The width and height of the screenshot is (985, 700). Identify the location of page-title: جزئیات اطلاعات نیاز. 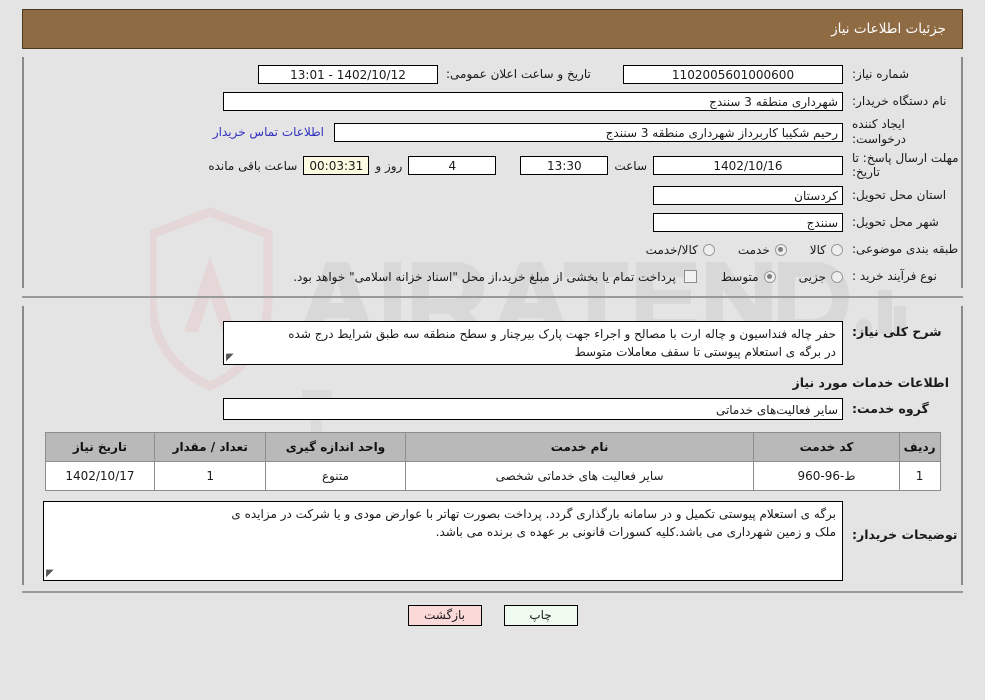
(888, 29).